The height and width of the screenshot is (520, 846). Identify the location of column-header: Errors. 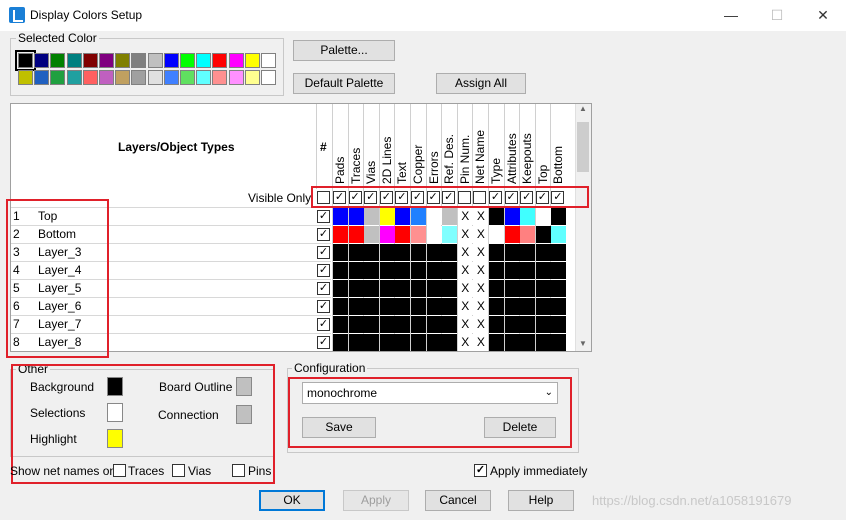
(434, 145).